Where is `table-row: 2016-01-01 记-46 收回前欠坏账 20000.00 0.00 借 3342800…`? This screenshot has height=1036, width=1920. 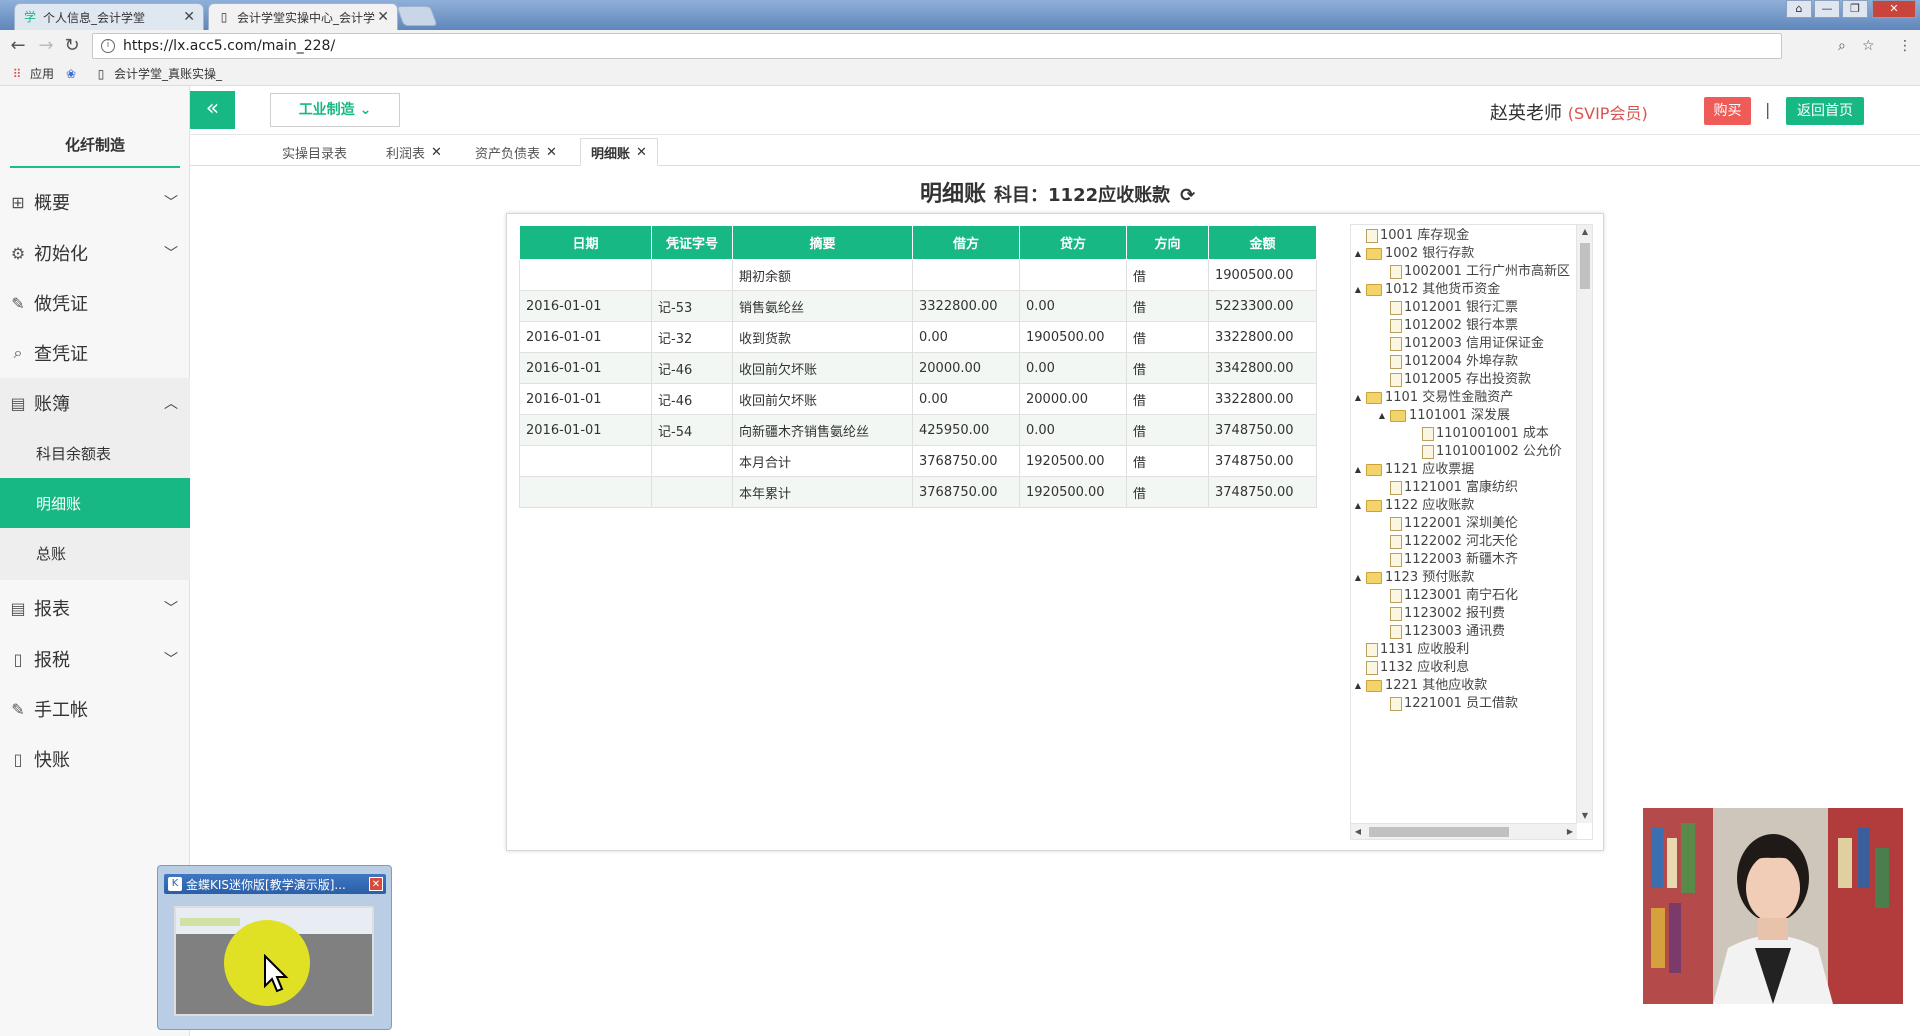 table-row: 2016-01-01 记-46 收回前欠坏账 20000.00 0.00 借 3342800… is located at coordinates (918, 368).